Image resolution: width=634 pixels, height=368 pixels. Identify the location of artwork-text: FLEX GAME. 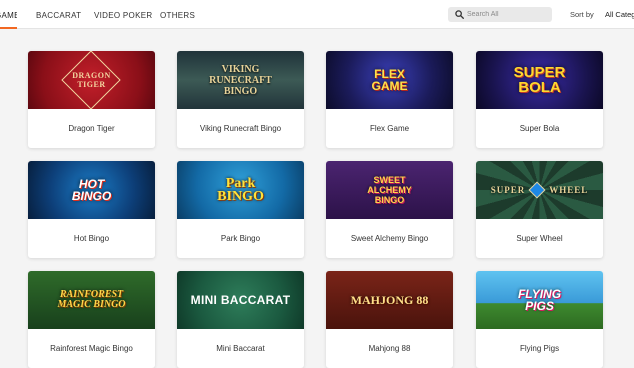
(389, 80).